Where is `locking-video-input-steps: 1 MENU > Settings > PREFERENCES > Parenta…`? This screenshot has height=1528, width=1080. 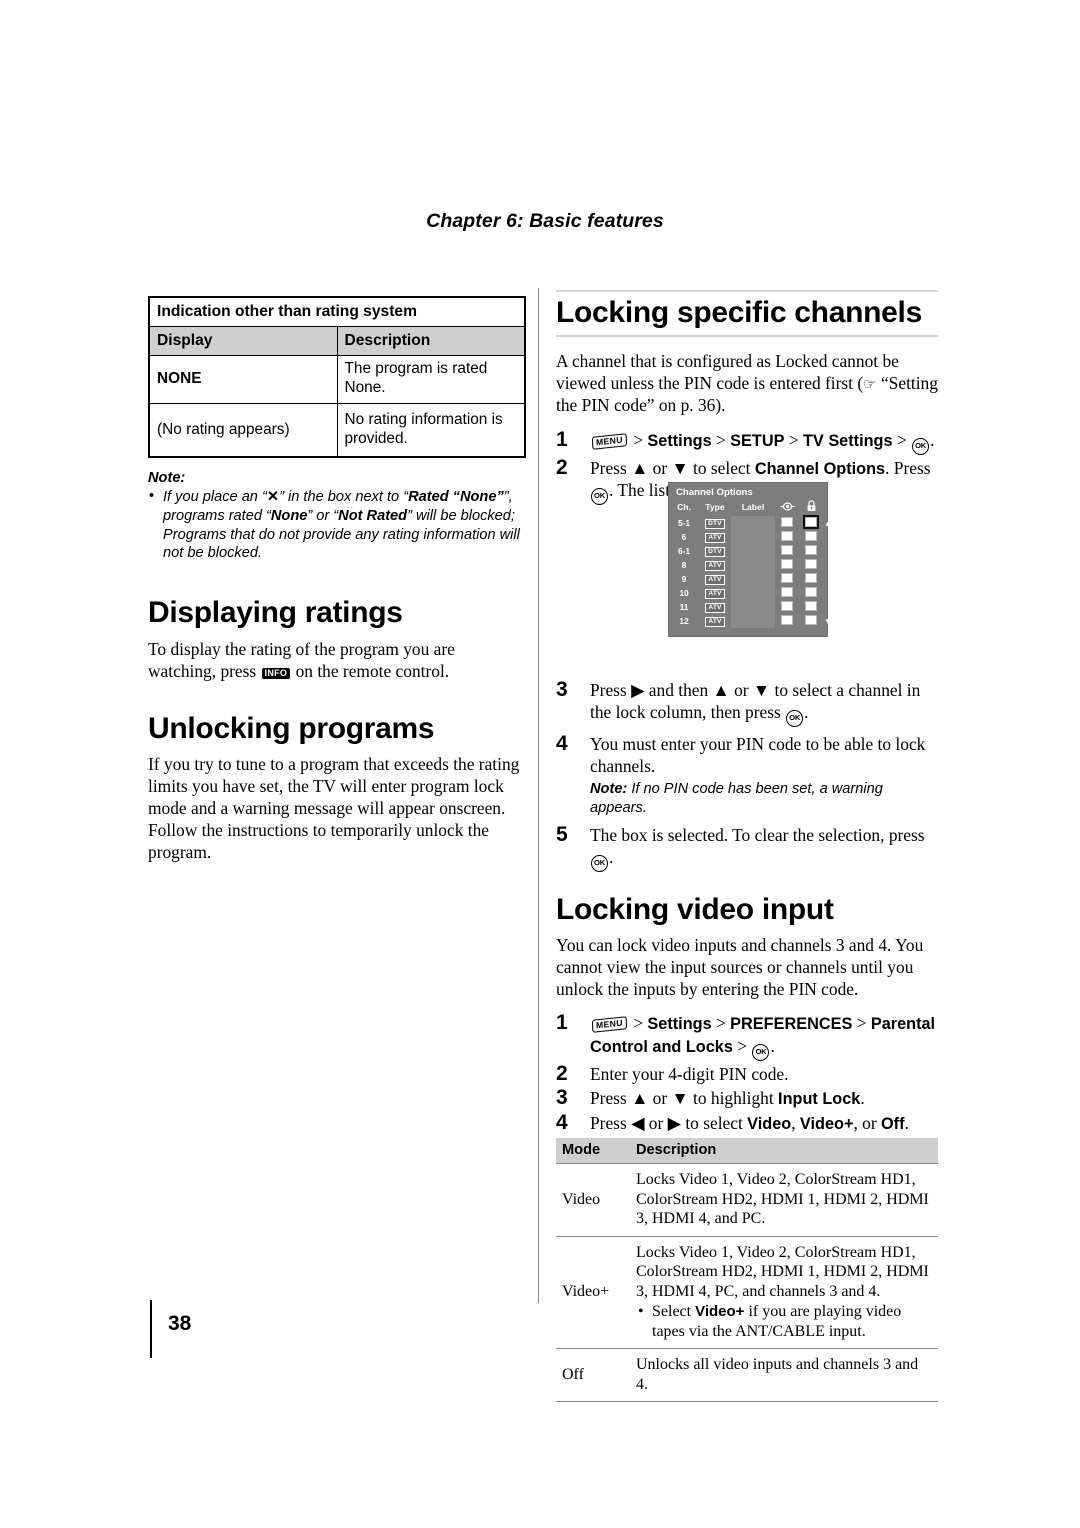 locking-video-input-steps: 1 MENU > Settings > PREFERENCES > Parenta… is located at coordinates (747, 1072).